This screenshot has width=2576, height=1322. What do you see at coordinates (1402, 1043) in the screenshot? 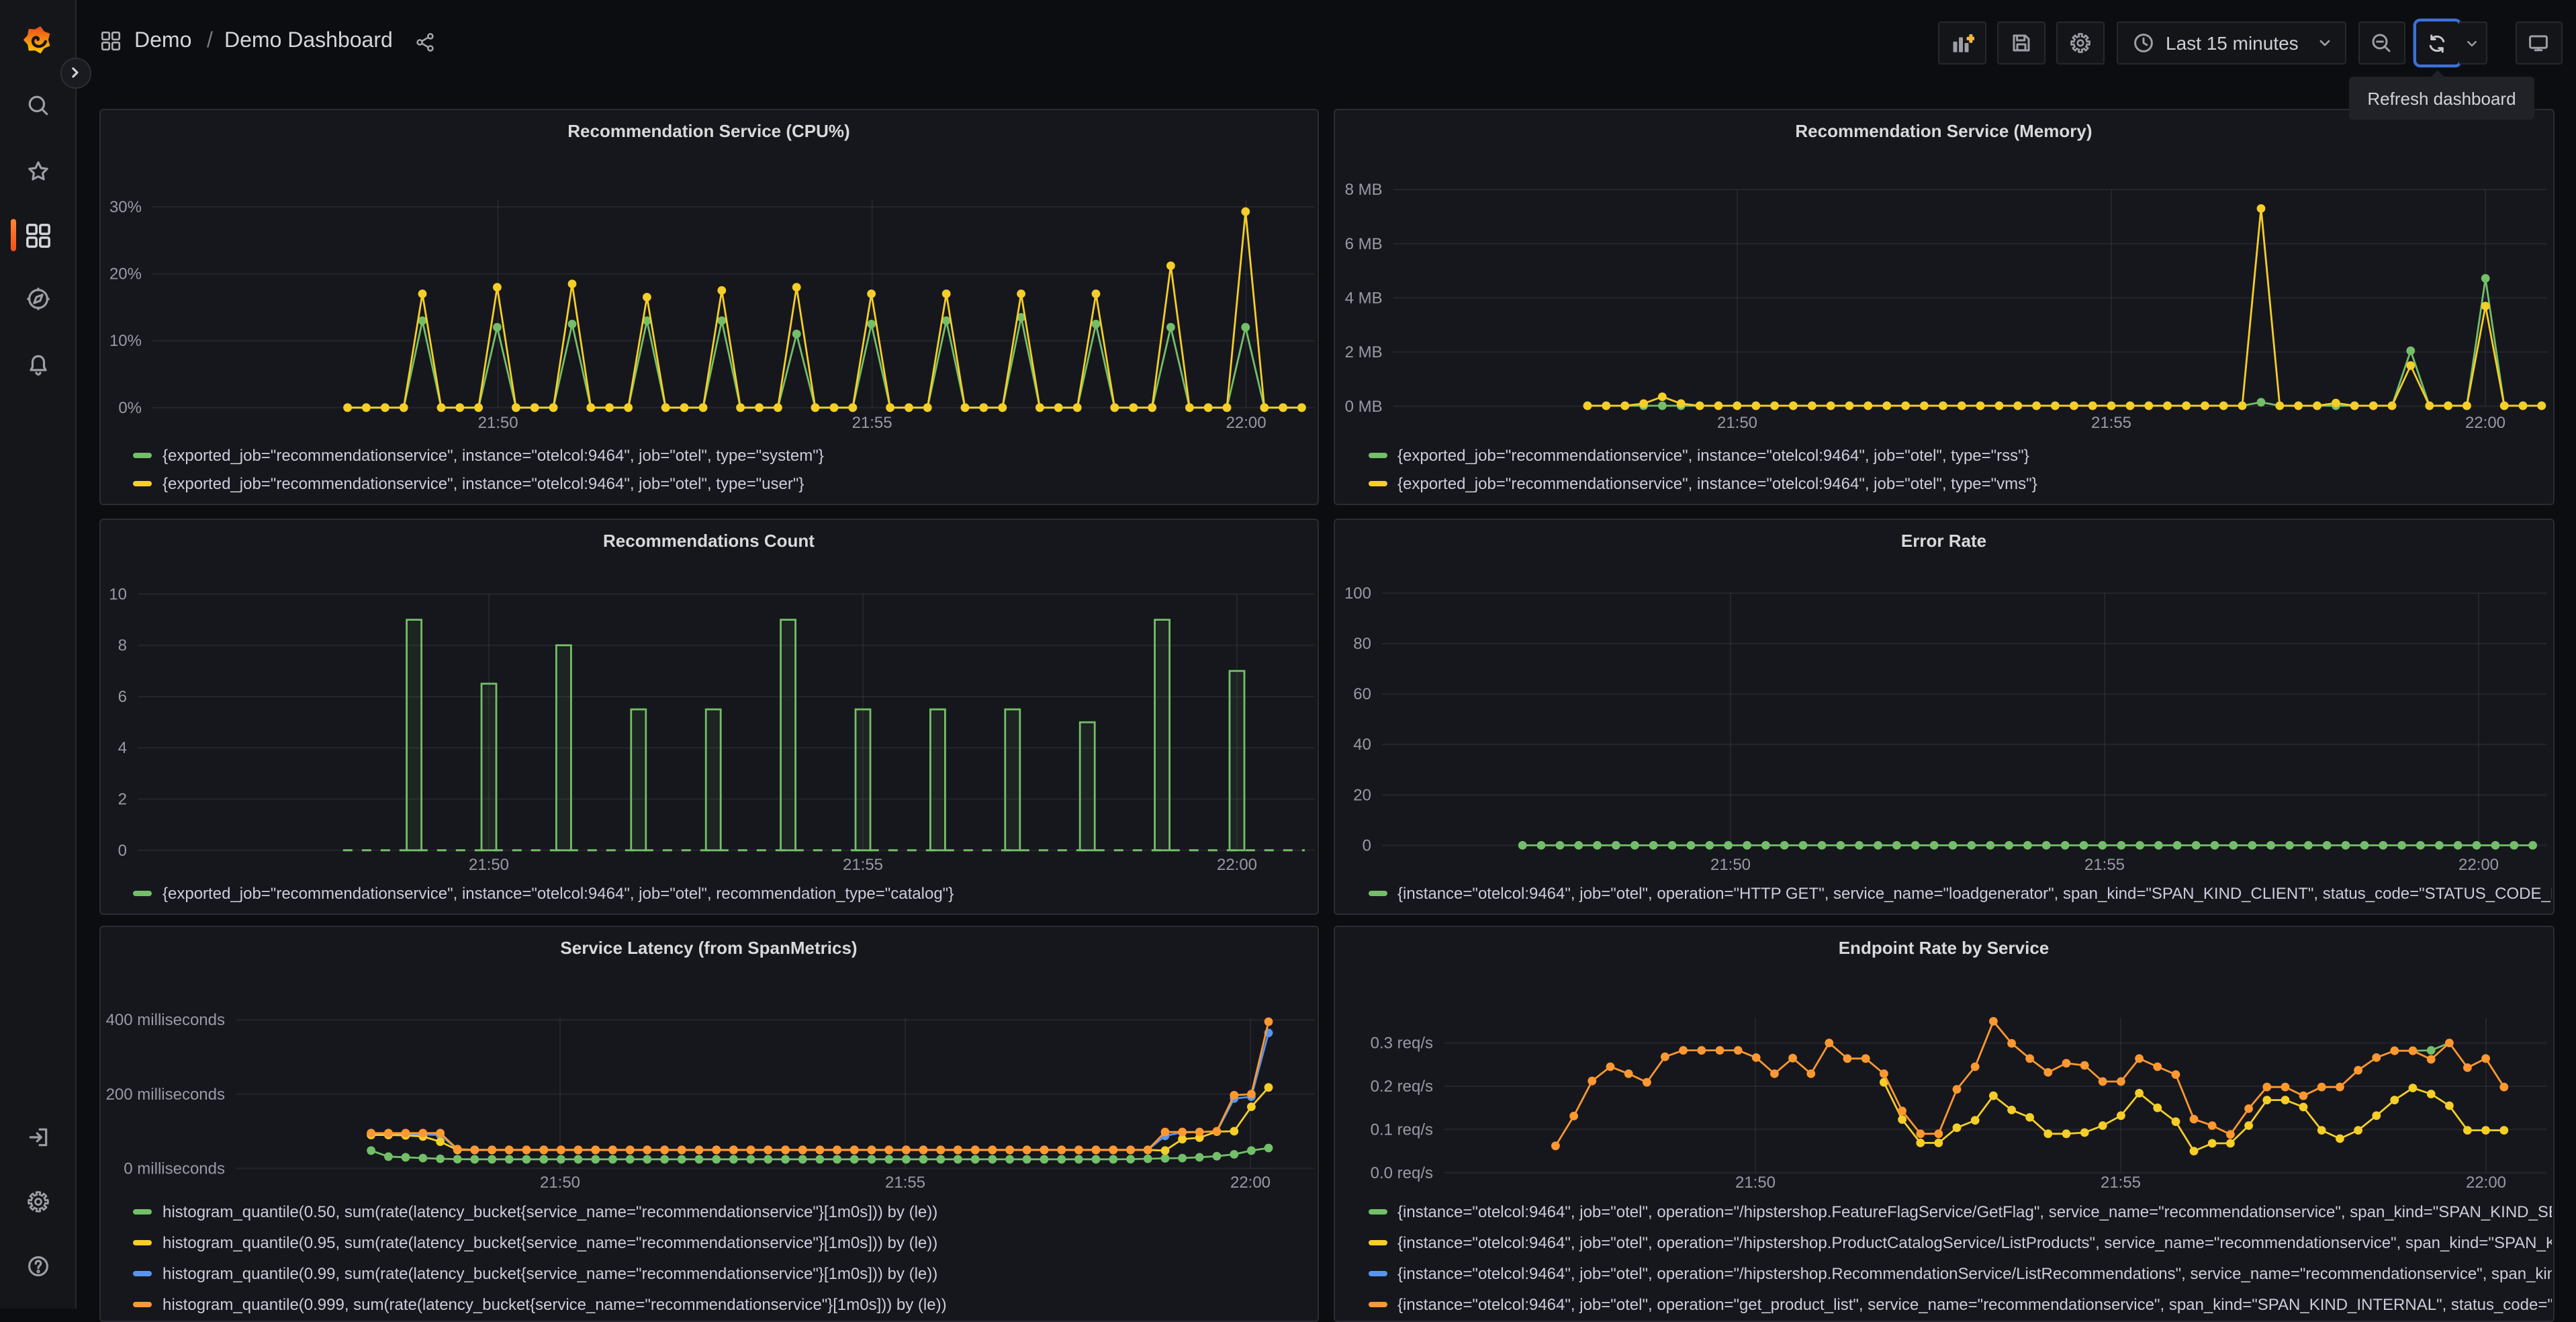
I see `svg-text: 0.3 req/s` at bounding box center [1402, 1043].